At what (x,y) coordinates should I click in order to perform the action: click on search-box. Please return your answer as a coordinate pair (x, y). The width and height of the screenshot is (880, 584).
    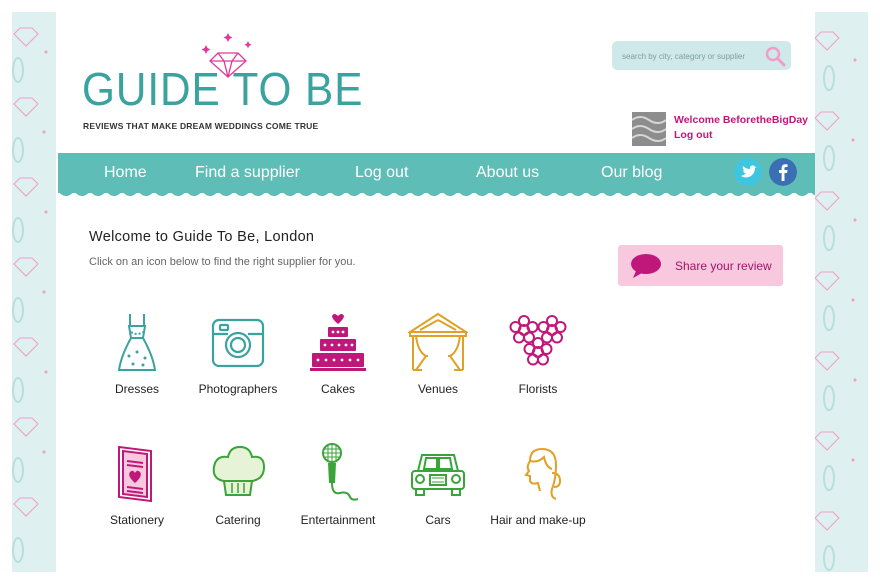
    Looking at the image, I should click on (701, 55).